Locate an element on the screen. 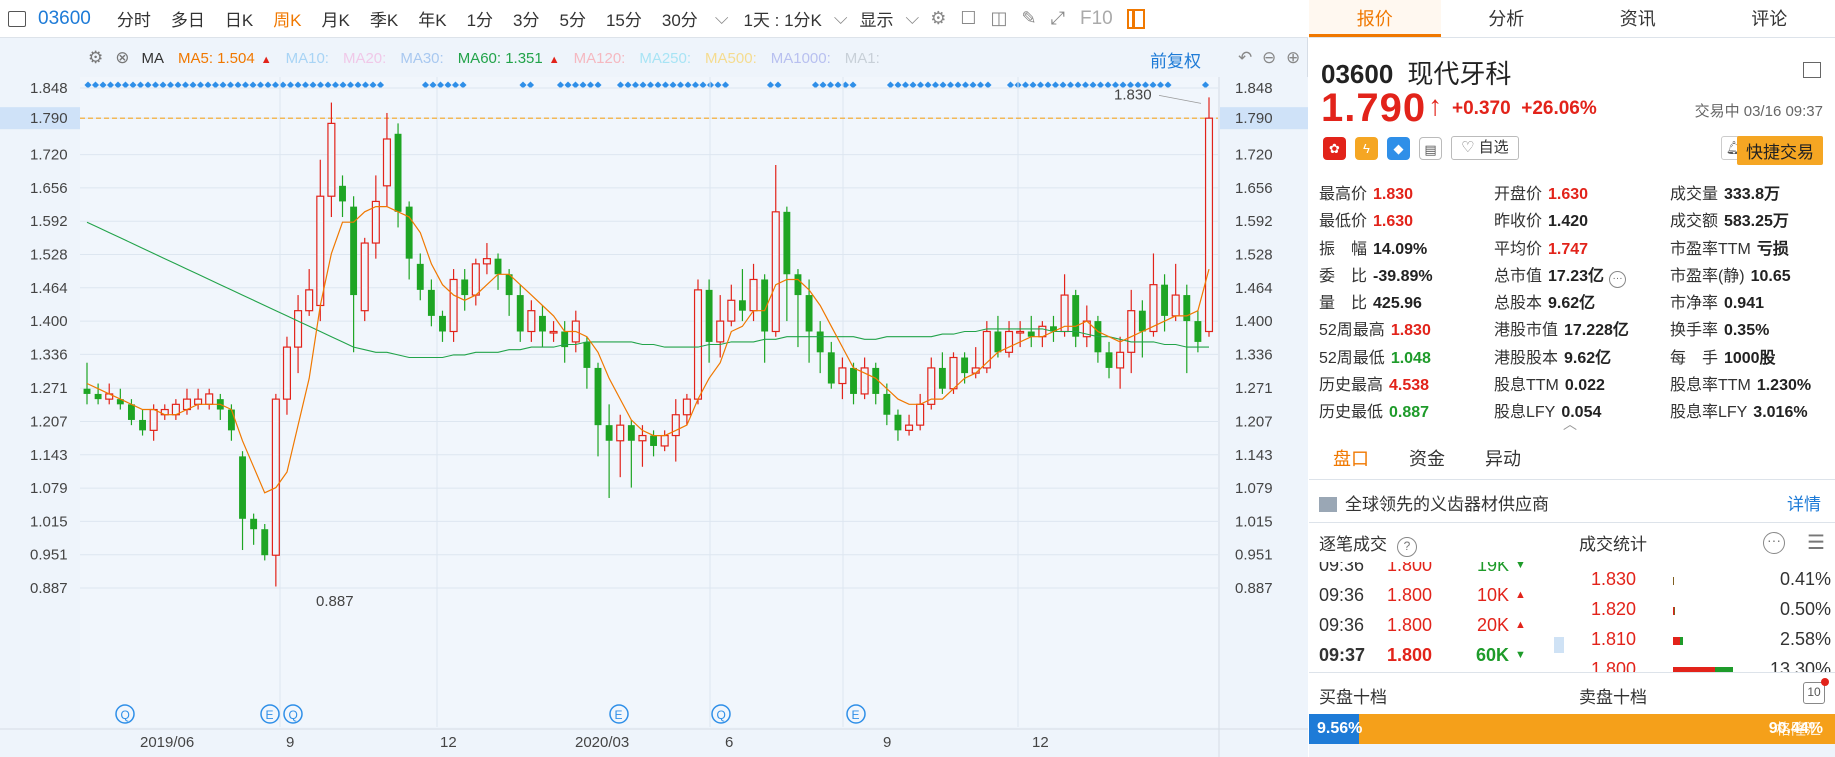  period-tab: 季K is located at coordinates (384, 18).